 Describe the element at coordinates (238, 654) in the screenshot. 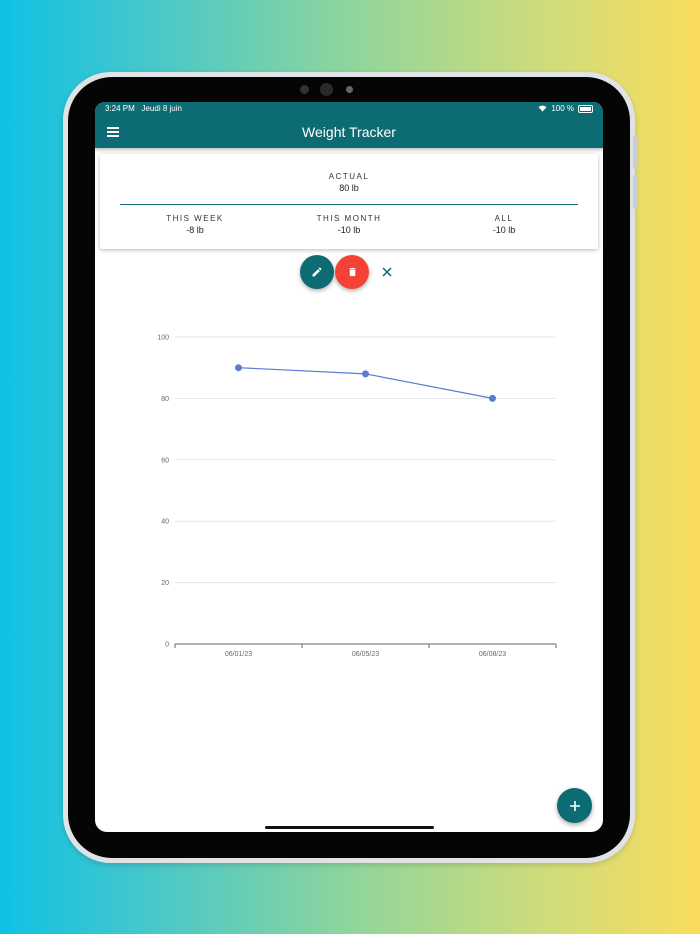

I see `x-tick-label: 06/01/23` at that location.